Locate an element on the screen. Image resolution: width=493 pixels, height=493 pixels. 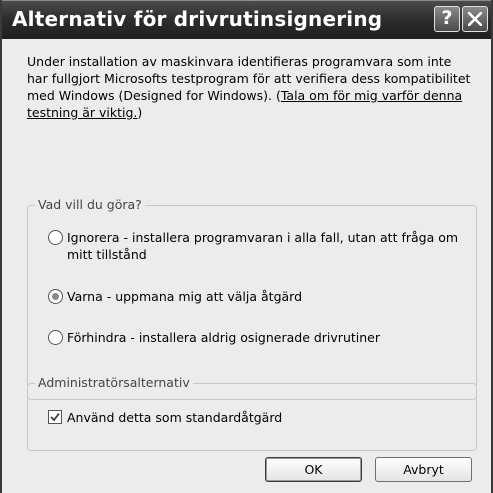
checkmark-icon is located at coordinates (55, 417).